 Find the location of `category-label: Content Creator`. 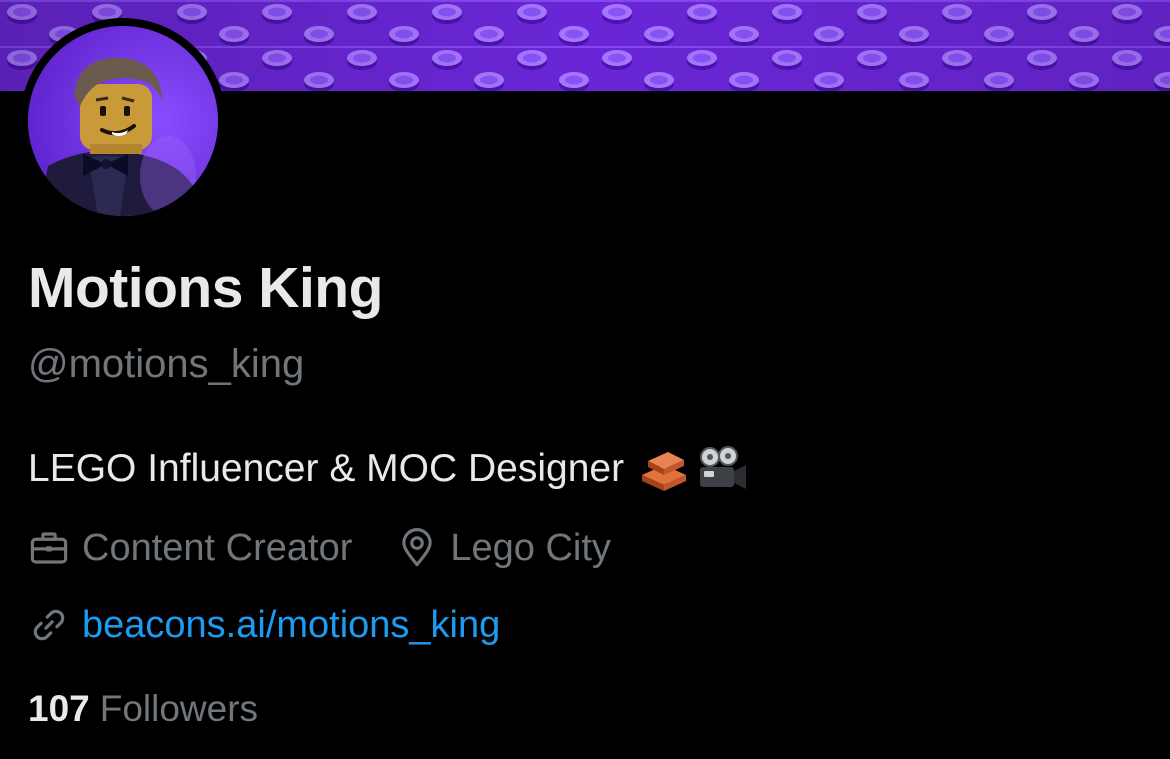

category-label: Content Creator is located at coordinates (217, 547).